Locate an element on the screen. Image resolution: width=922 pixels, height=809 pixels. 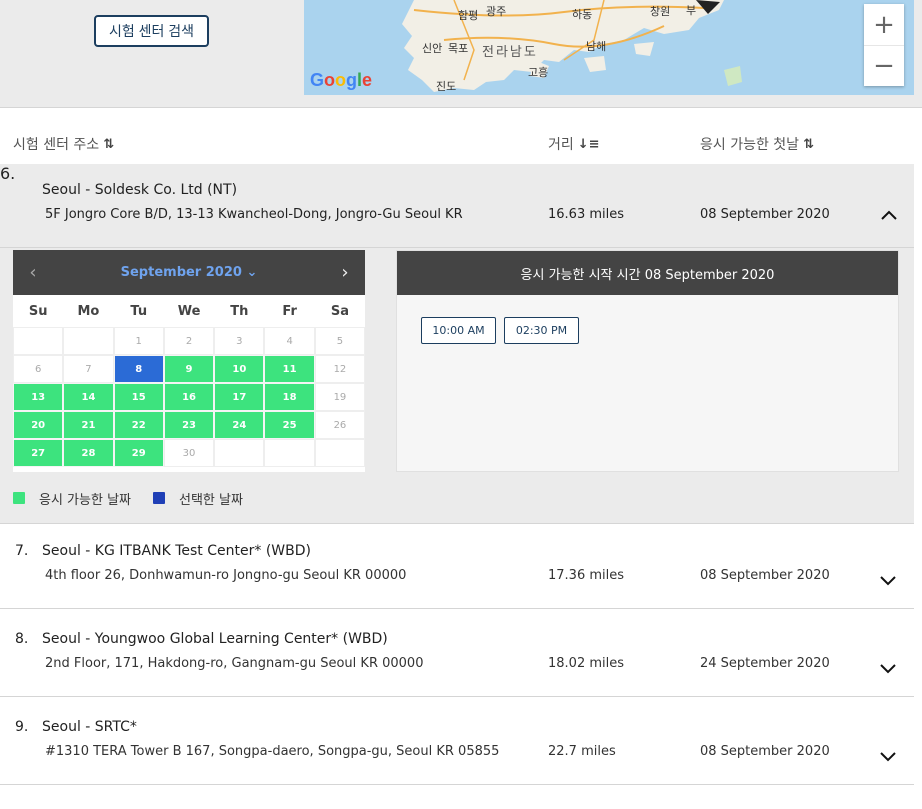
calendar-day-unavailable: 6 is located at coordinates (38, 369).